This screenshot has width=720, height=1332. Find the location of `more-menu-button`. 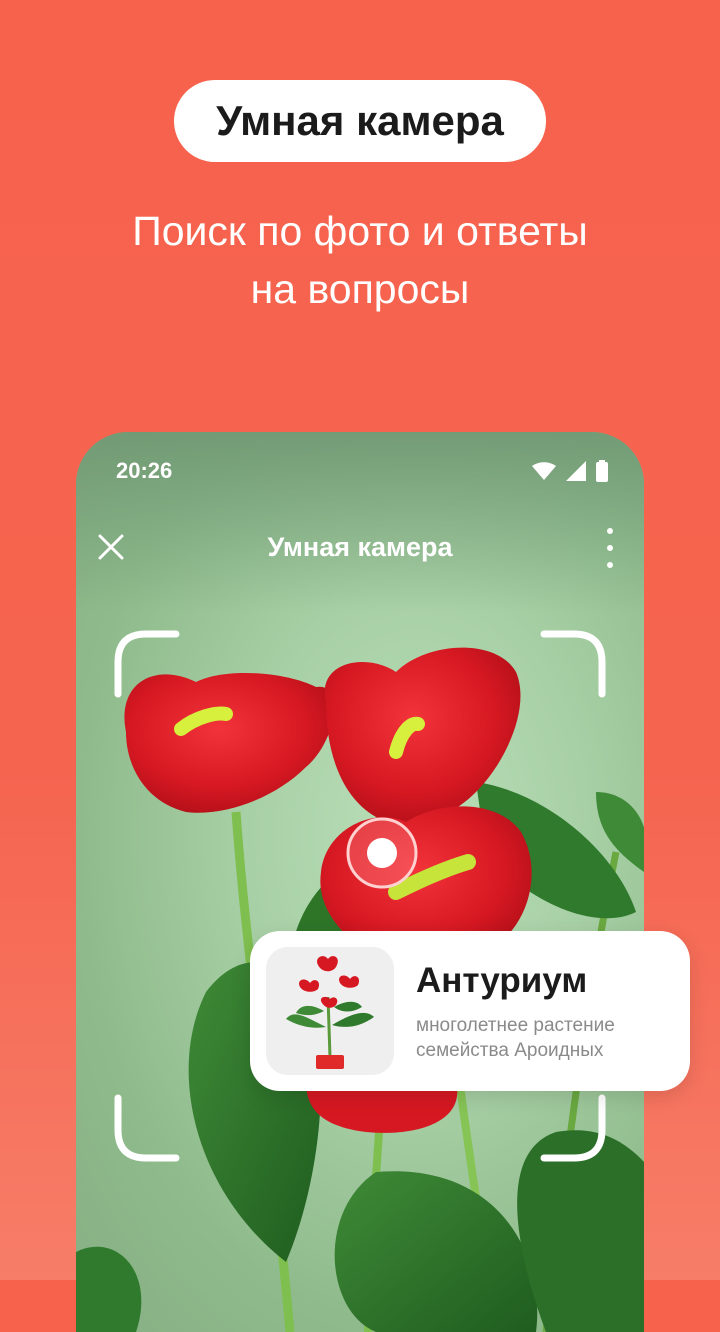

more-menu-button is located at coordinates (610, 548).